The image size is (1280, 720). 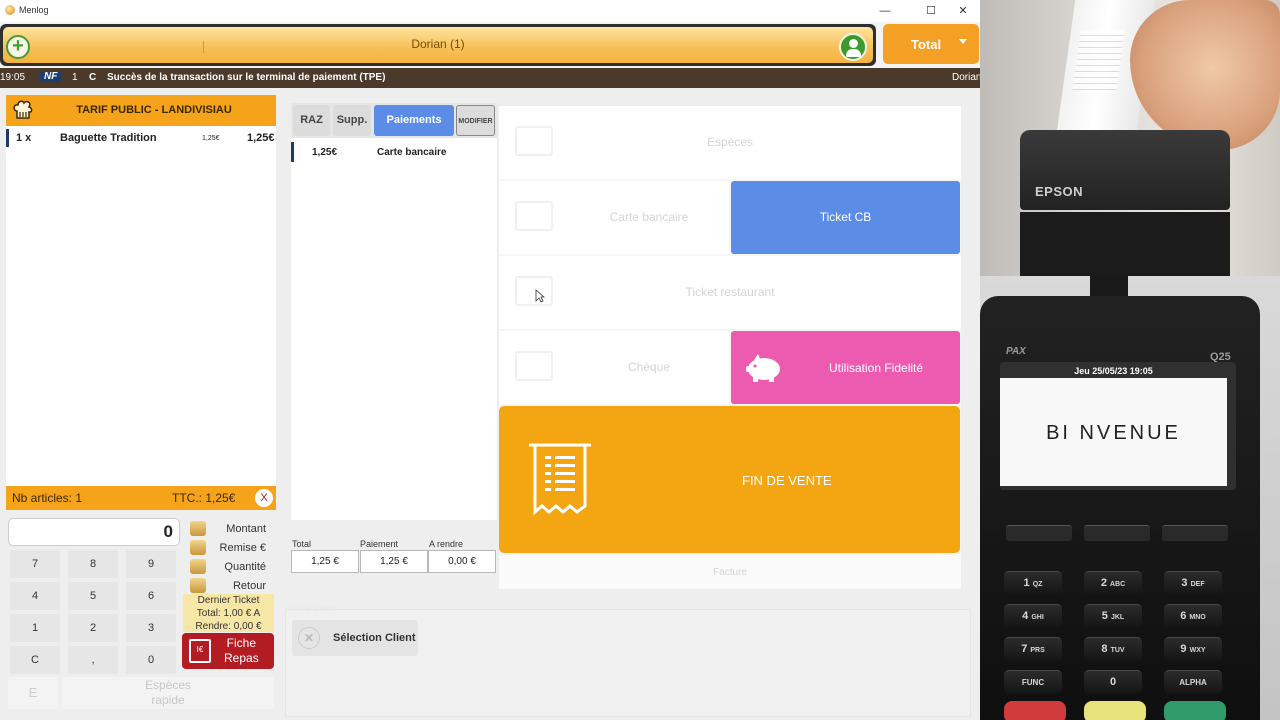 I want to click on key-5: 5, so click(x=93, y=596).